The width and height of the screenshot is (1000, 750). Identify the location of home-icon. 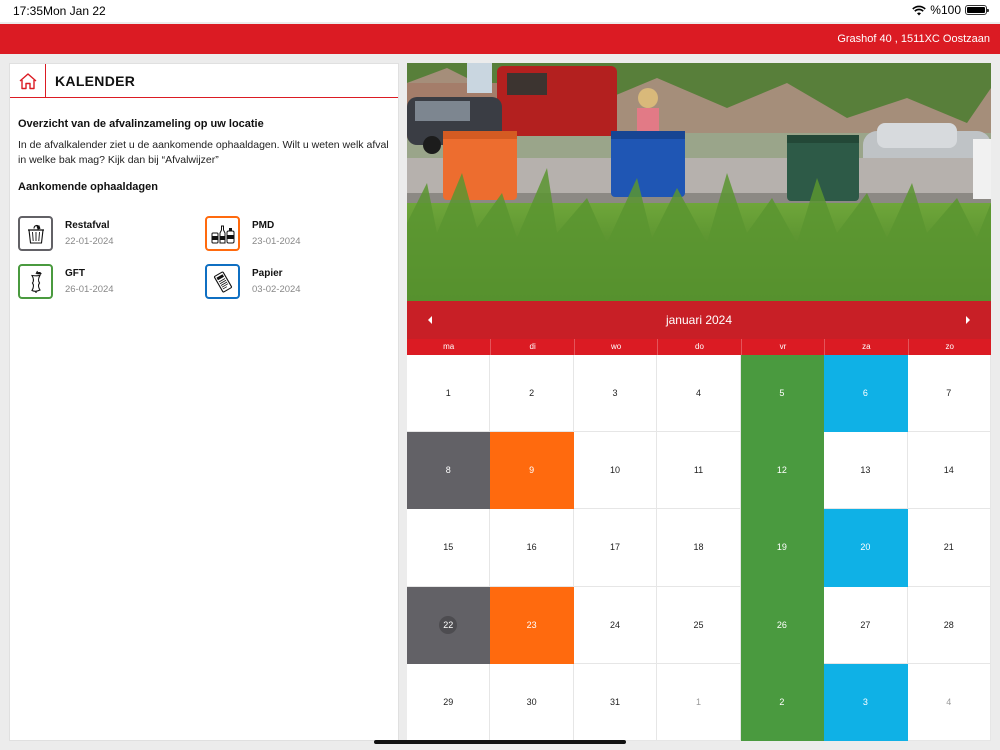
(27, 80).